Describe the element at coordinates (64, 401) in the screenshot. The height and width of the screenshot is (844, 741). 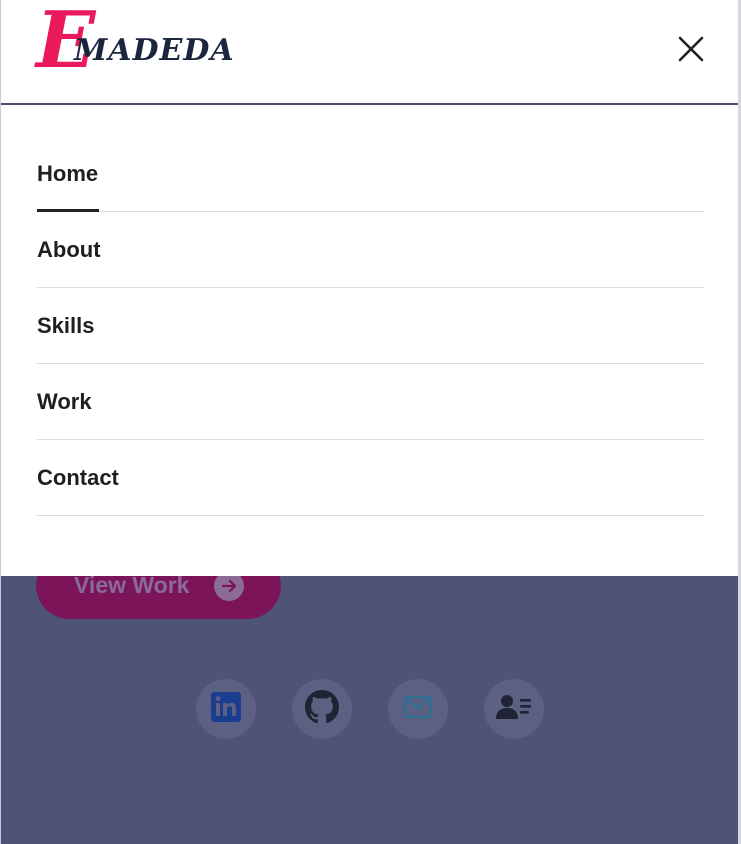
I see `nav-link-work: Work` at that location.